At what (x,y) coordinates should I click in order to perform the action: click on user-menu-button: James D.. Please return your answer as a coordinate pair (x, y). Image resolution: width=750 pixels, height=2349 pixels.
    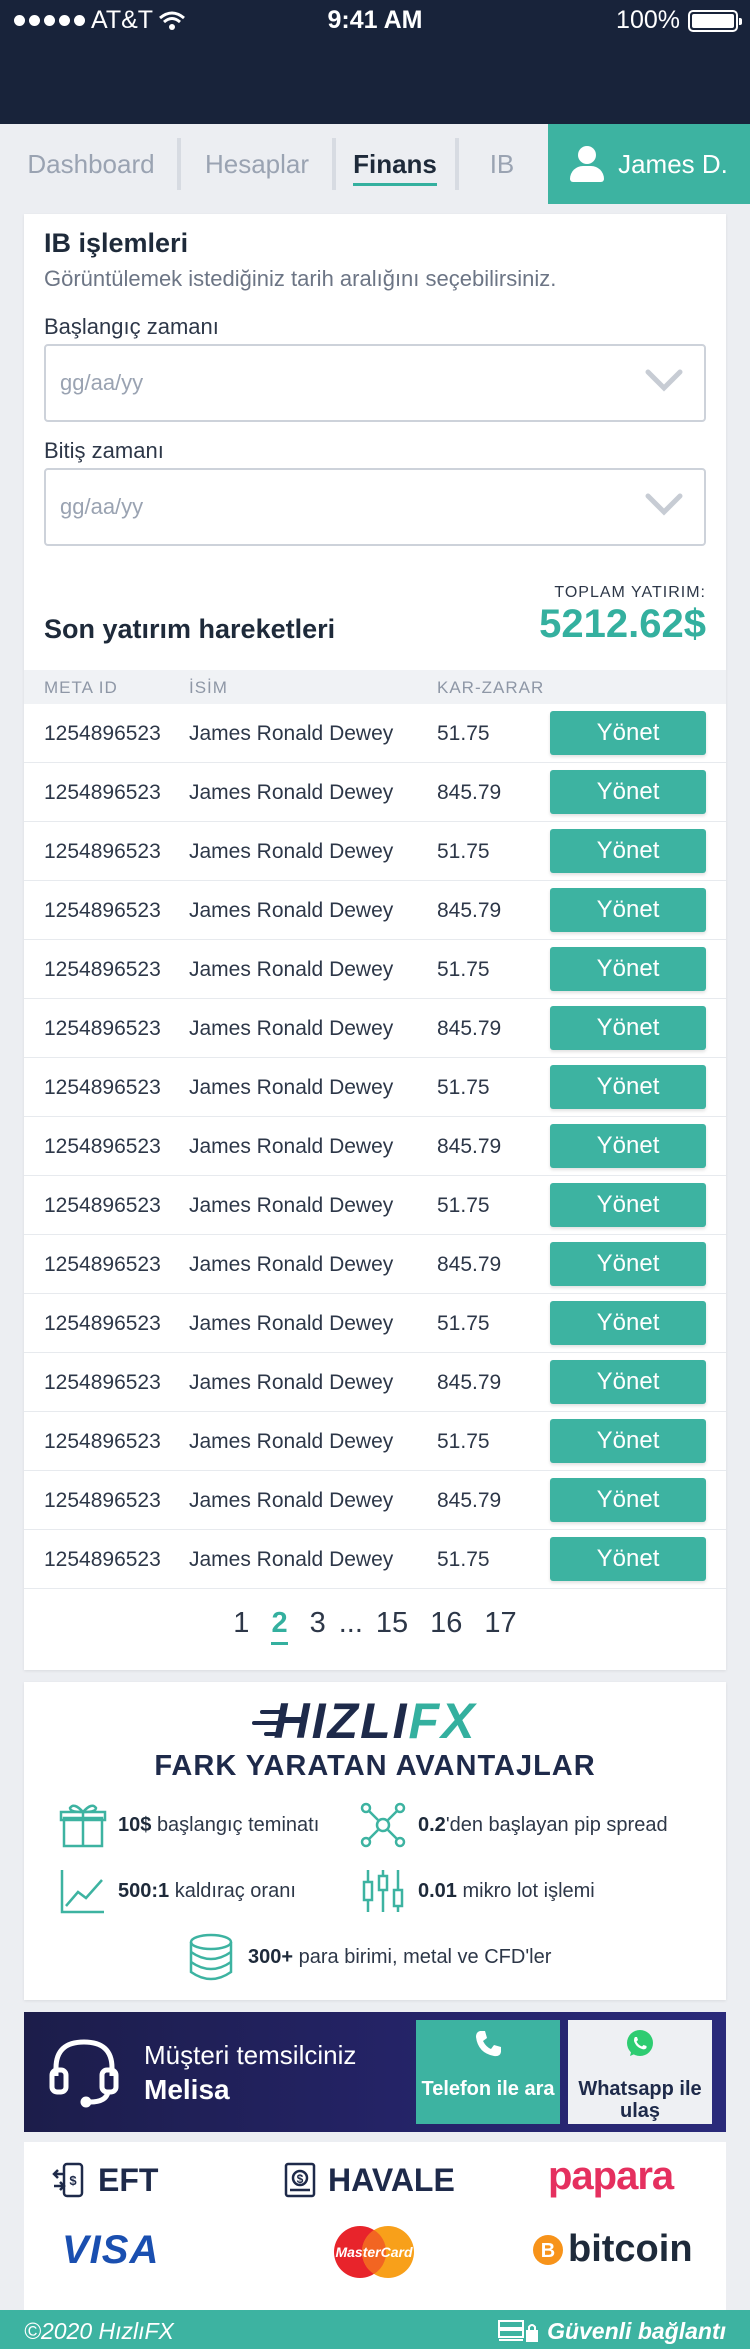
    Looking at the image, I should click on (649, 164).